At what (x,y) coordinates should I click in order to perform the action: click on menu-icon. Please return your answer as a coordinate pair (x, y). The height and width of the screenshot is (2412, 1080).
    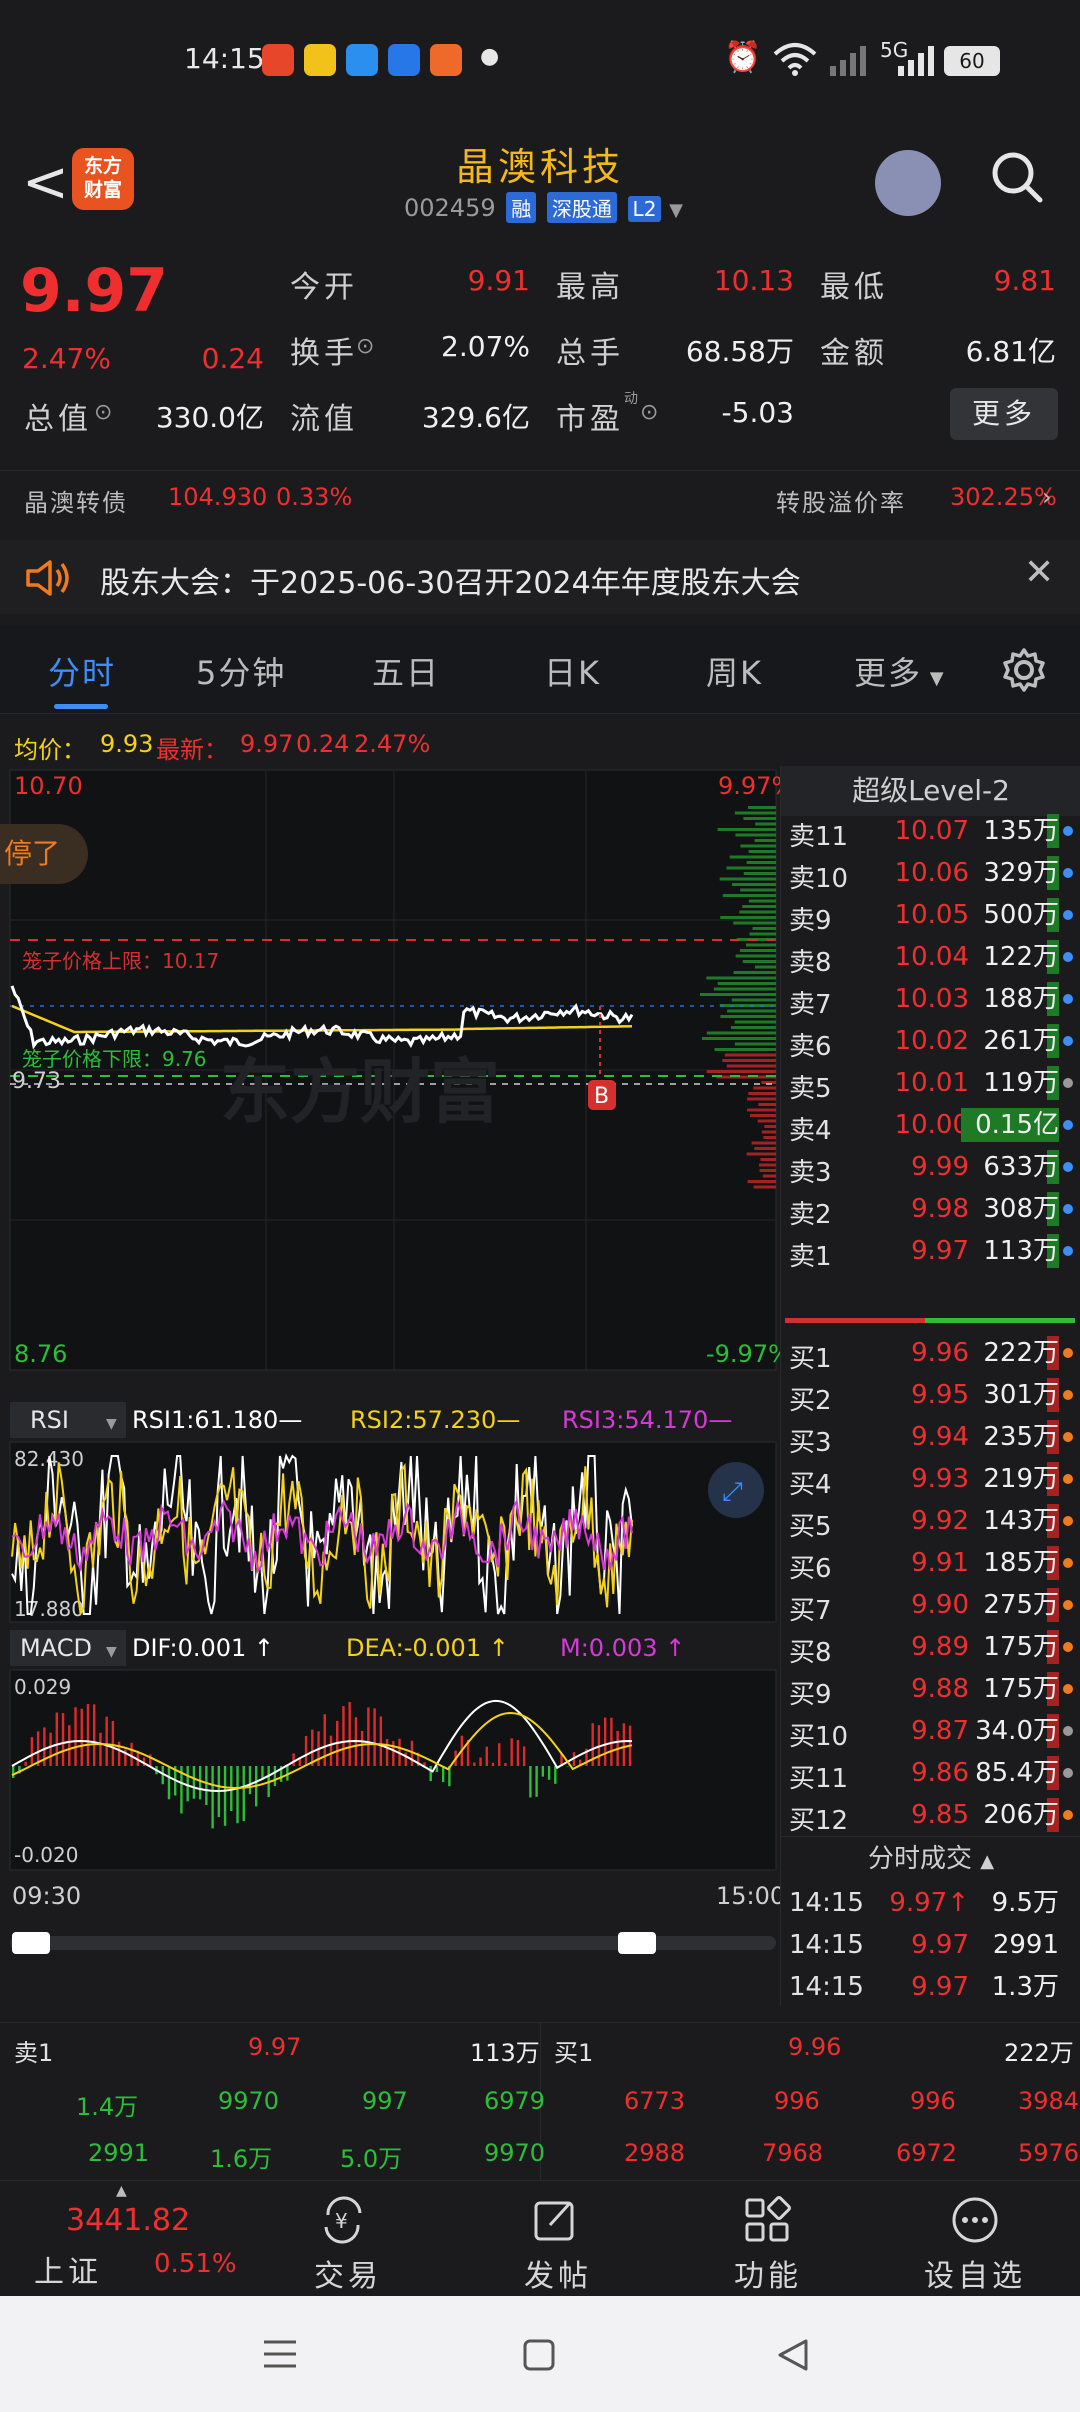
    Looking at the image, I should click on (280, 2354).